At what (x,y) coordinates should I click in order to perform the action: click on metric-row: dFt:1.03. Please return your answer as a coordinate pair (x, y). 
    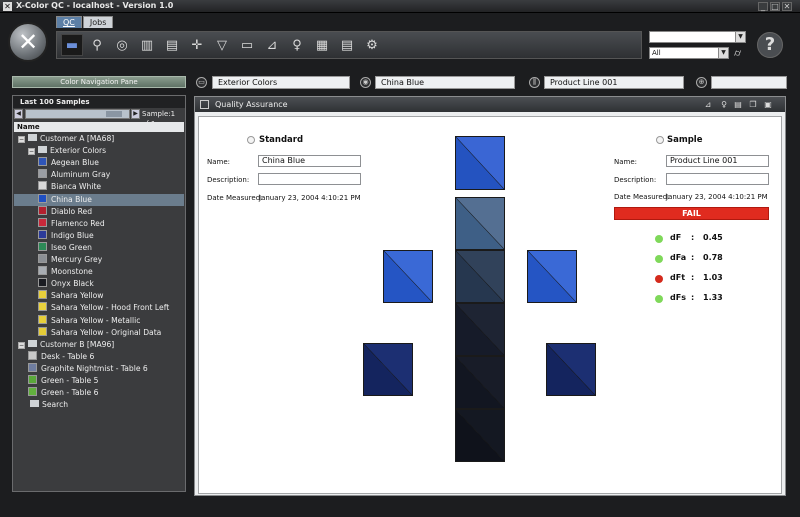
    Looking at the image, I should click on (690, 279).